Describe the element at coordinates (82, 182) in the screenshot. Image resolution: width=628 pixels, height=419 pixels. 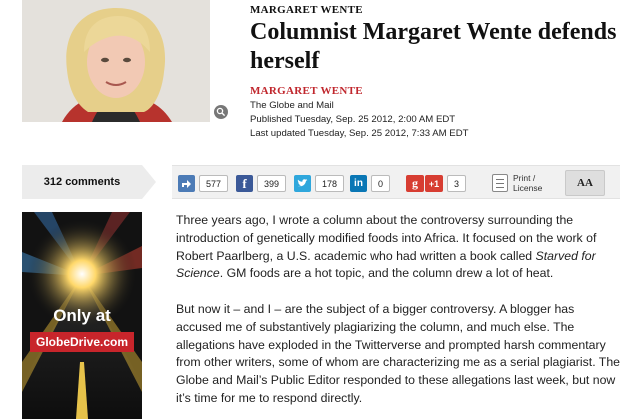
I see `comments-count: 312 comments` at that location.